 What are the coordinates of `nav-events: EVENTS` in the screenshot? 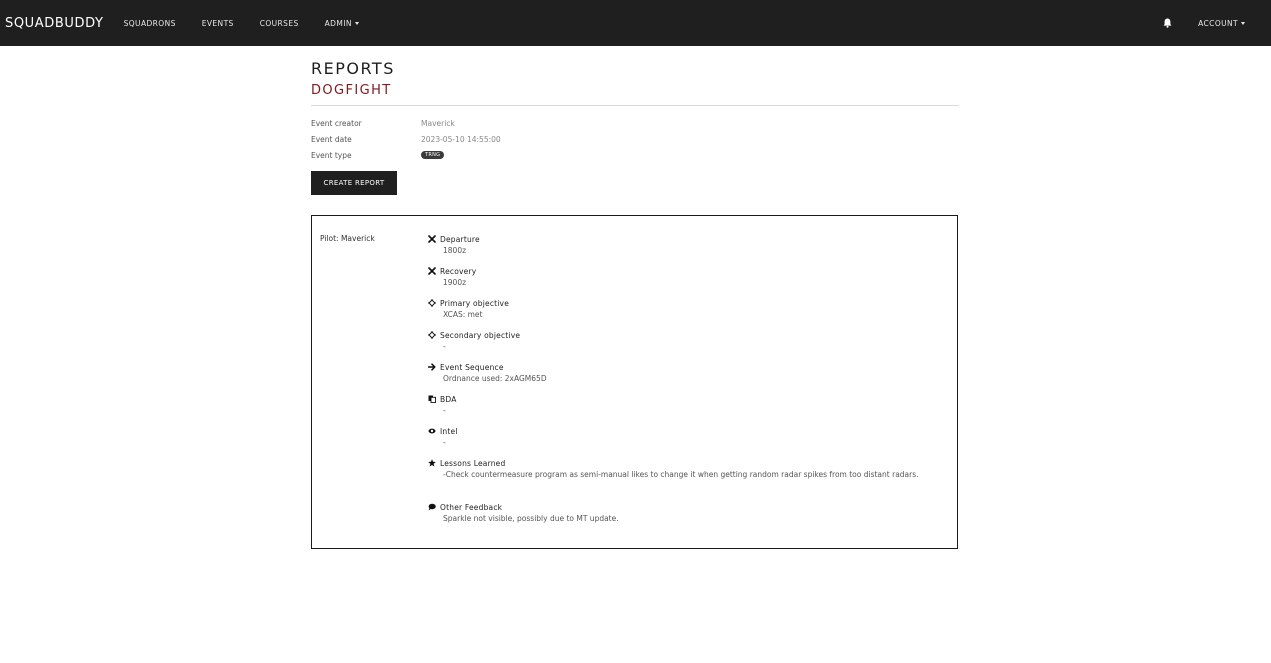 It's located at (218, 23).